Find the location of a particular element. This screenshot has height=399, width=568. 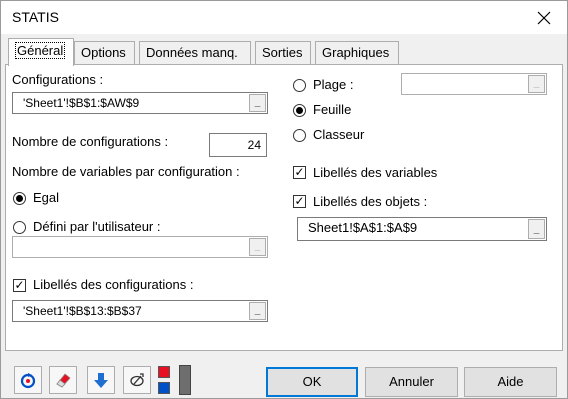

egal-label: Egal is located at coordinates (46, 197).